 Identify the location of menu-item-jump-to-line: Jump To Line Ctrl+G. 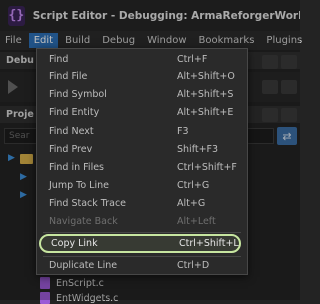
(142, 185).